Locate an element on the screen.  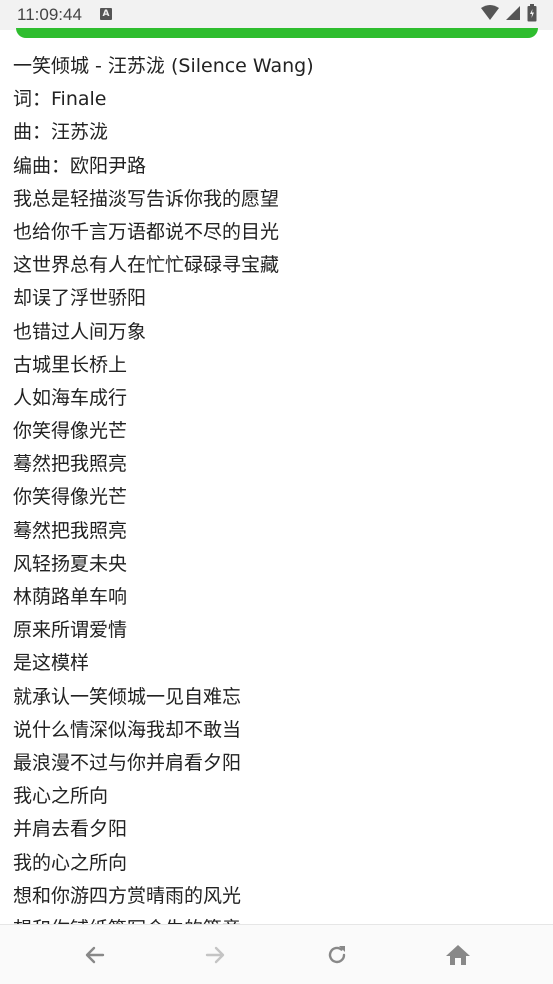
arrow-right-icon is located at coordinates (215, 955).